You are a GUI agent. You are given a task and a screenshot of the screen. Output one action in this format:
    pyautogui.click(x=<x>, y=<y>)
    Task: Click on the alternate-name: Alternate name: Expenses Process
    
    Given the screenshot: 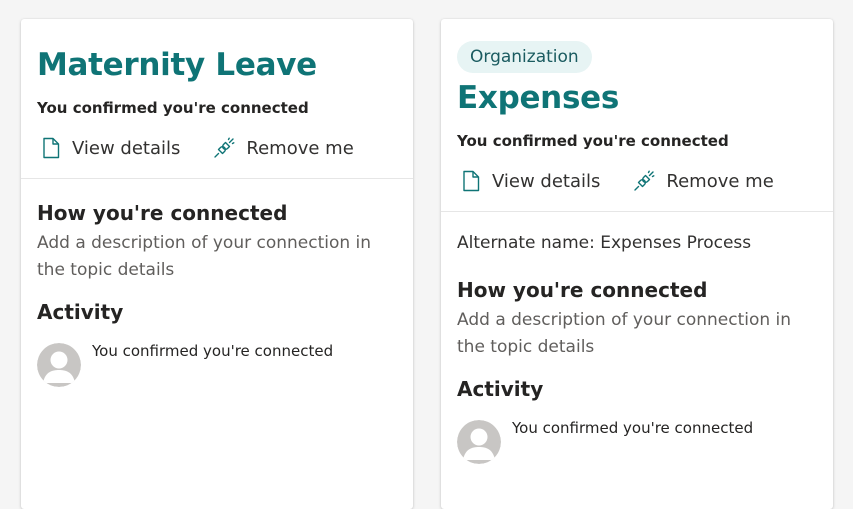 What is the action you would take?
    pyautogui.click(x=604, y=243)
    